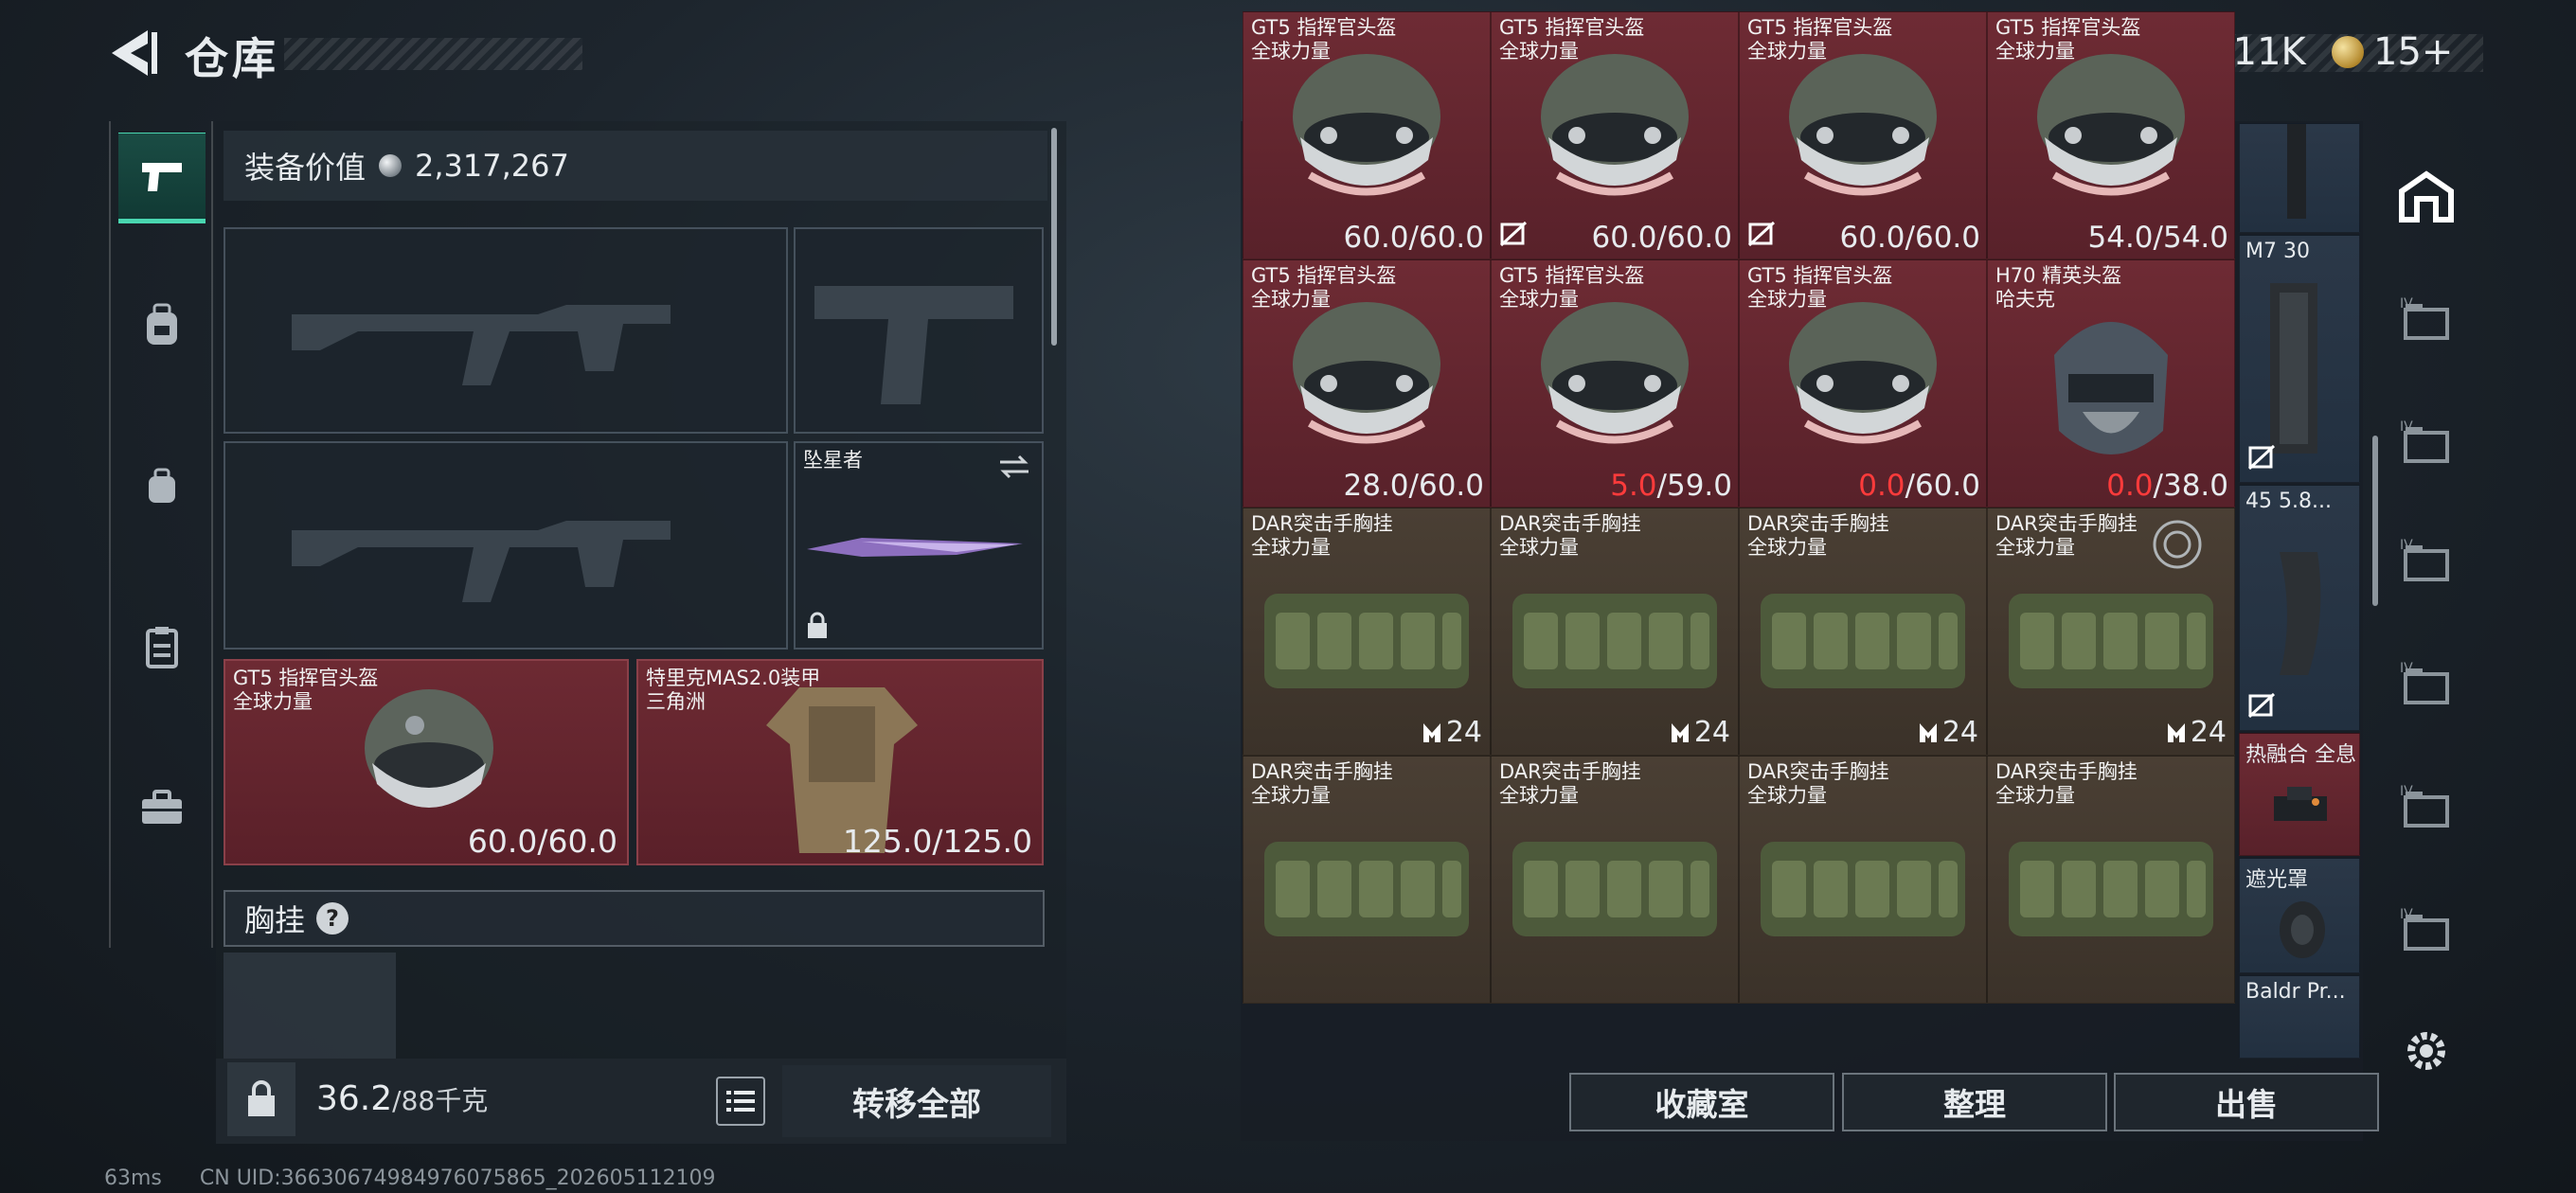 The height and width of the screenshot is (1193, 2576). I want to click on nav-weapons, so click(162, 178).